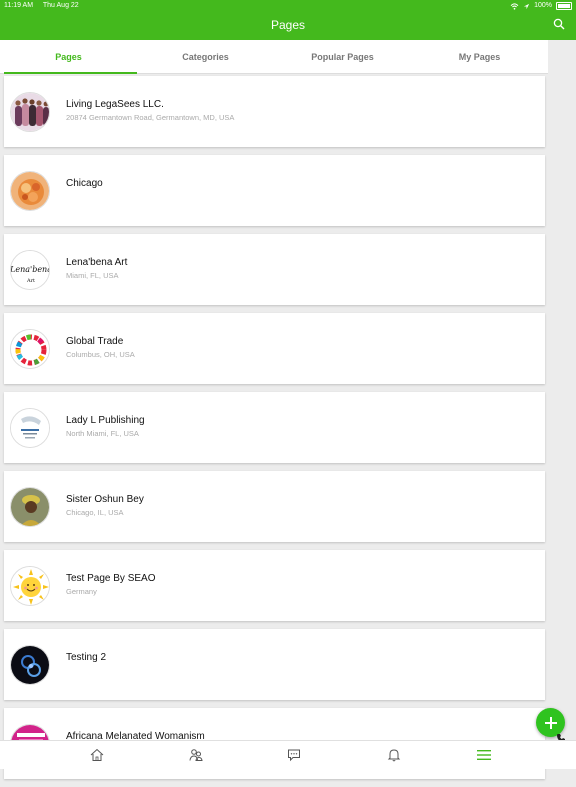 The width and height of the screenshot is (576, 787). I want to click on nav-notifications-button, so click(394, 755).